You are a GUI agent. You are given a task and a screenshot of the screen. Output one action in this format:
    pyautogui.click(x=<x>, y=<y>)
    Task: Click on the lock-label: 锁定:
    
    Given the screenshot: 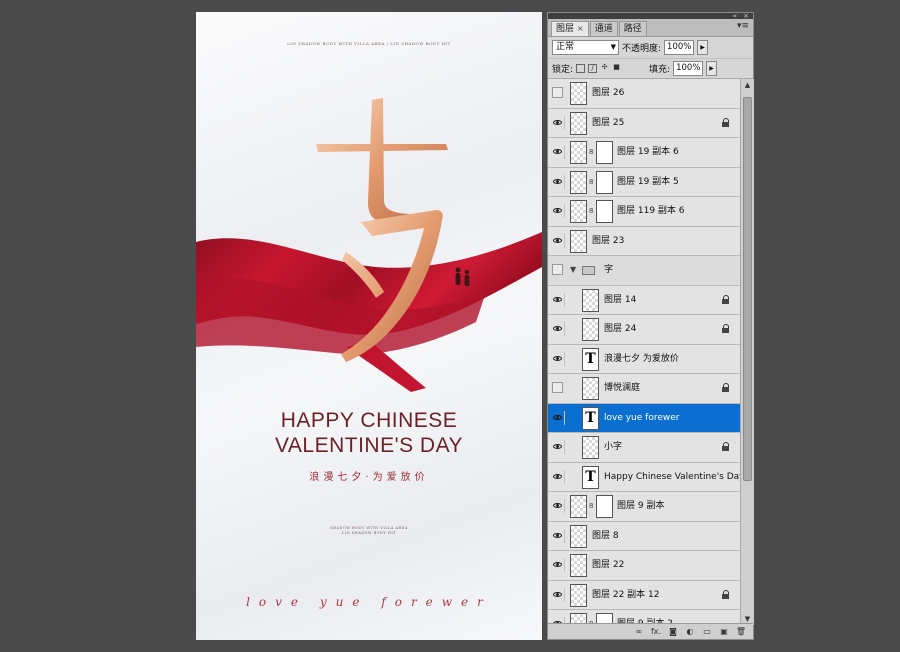 What is the action you would take?
    pyautogui.click(x=563, y=70)
    